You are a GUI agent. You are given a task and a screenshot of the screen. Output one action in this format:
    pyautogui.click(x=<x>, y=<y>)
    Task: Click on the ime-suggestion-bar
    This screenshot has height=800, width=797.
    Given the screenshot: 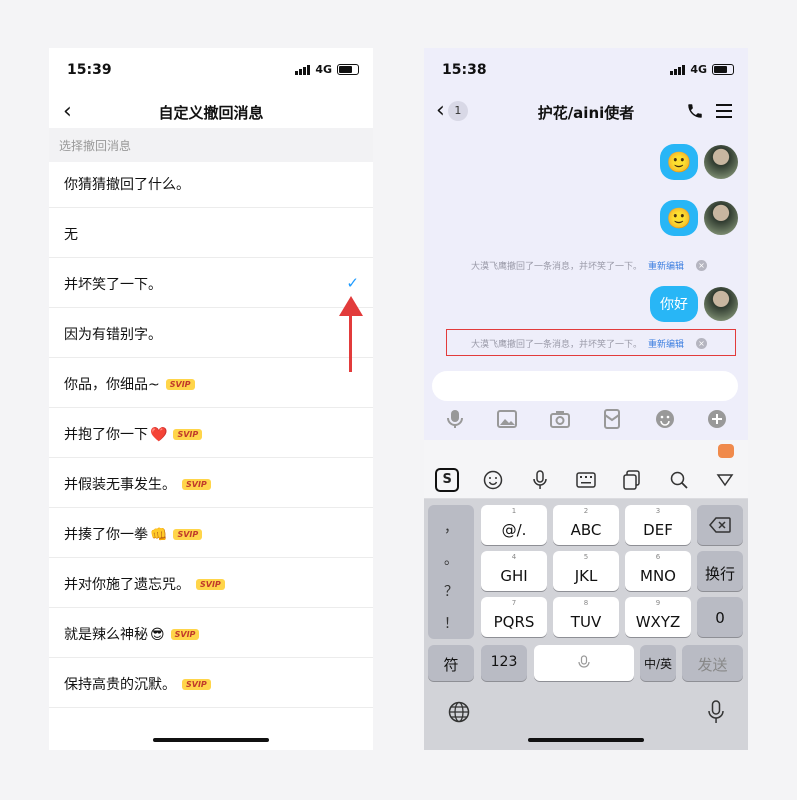 What is the action you would take?
    pyautogui.click(x=586, y=451)
    